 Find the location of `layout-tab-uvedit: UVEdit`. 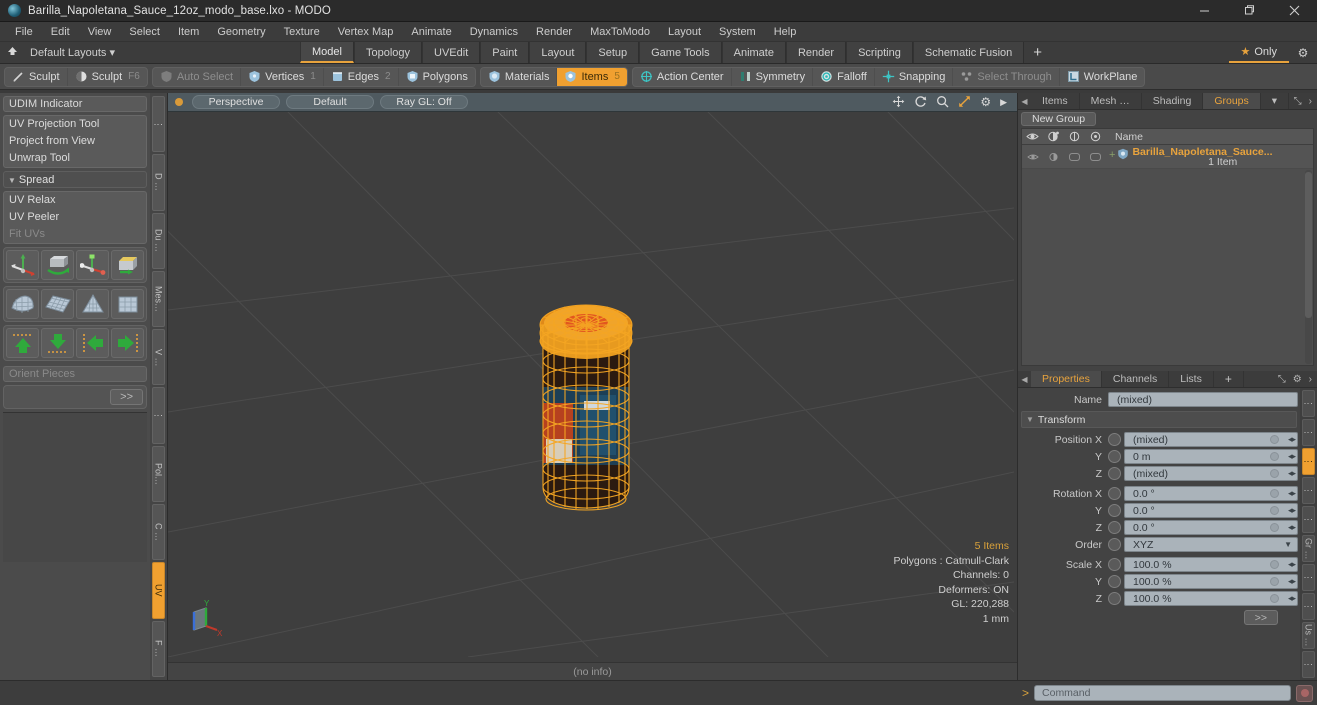

layout-tab-uvedit: UVEdit is located at coordinates (451, 52).